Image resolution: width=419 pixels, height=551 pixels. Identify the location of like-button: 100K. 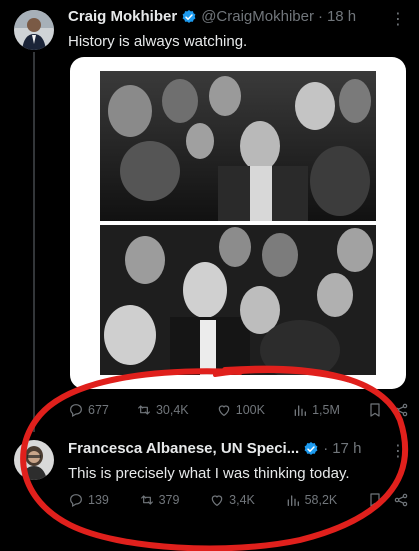
(240, 410).